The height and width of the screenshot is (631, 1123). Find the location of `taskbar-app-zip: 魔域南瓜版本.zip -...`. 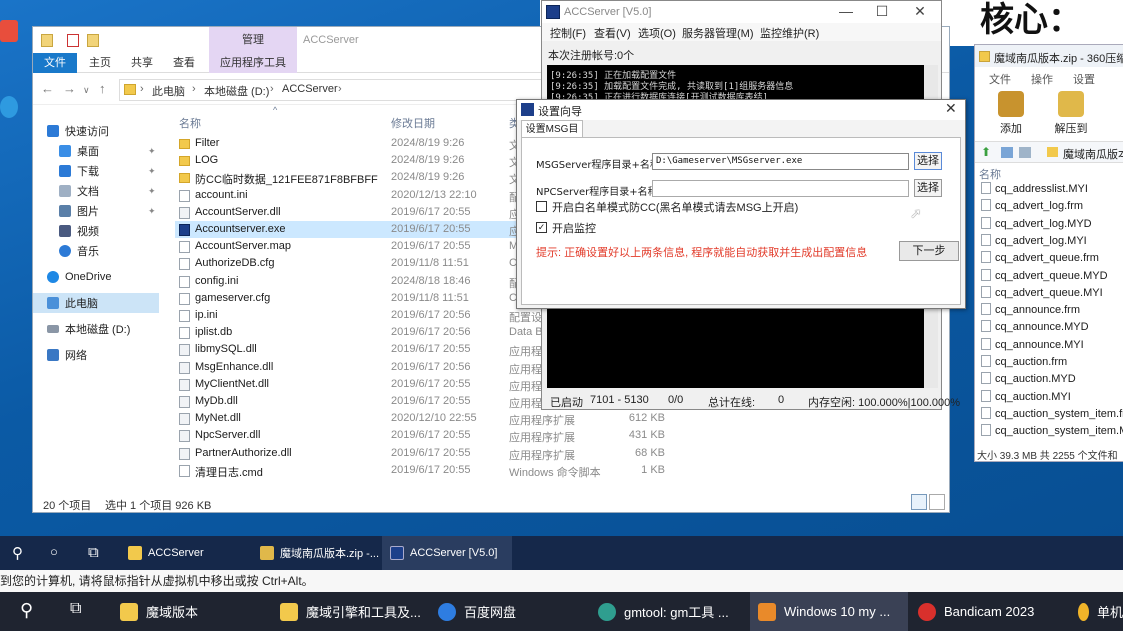

taskbar-app-zip: 魔域南瓜版本.zip -... is located at coordinates (316, 553).